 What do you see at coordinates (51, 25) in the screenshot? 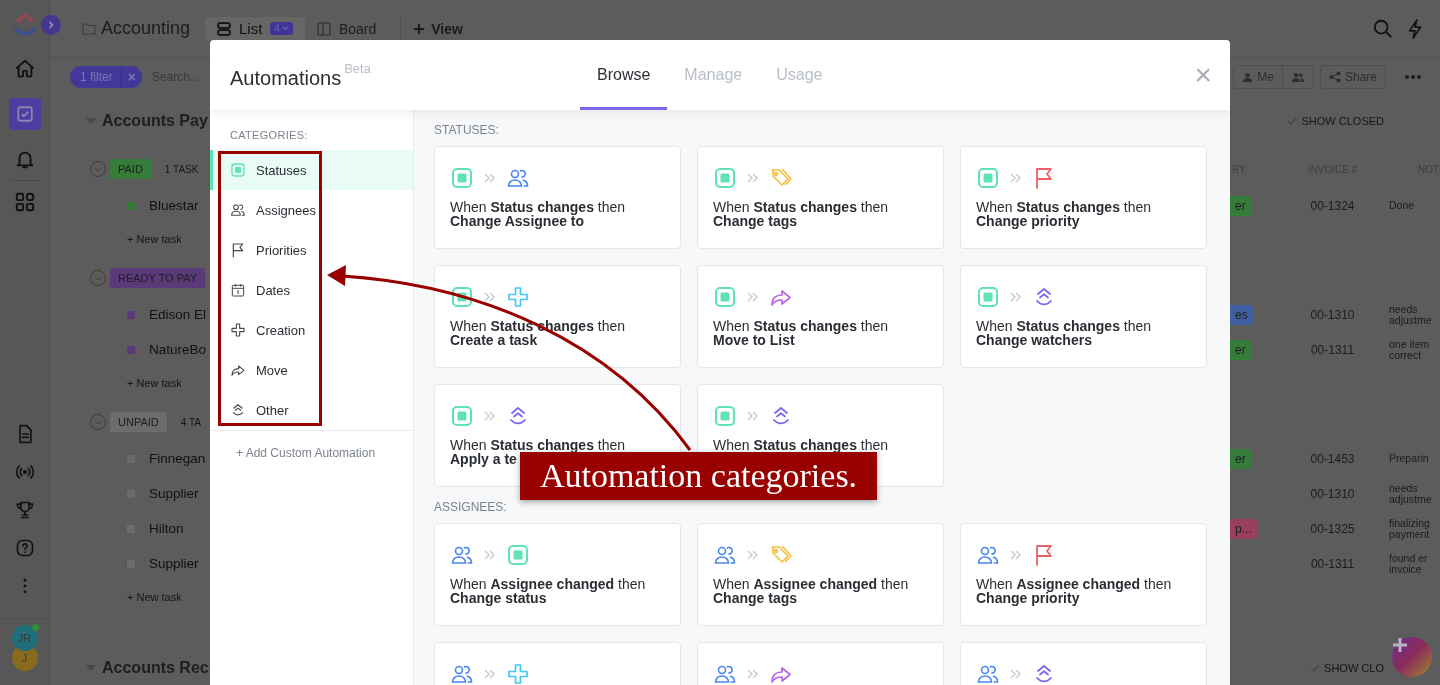
I see `expand-button` at bounding box center [51, 25].